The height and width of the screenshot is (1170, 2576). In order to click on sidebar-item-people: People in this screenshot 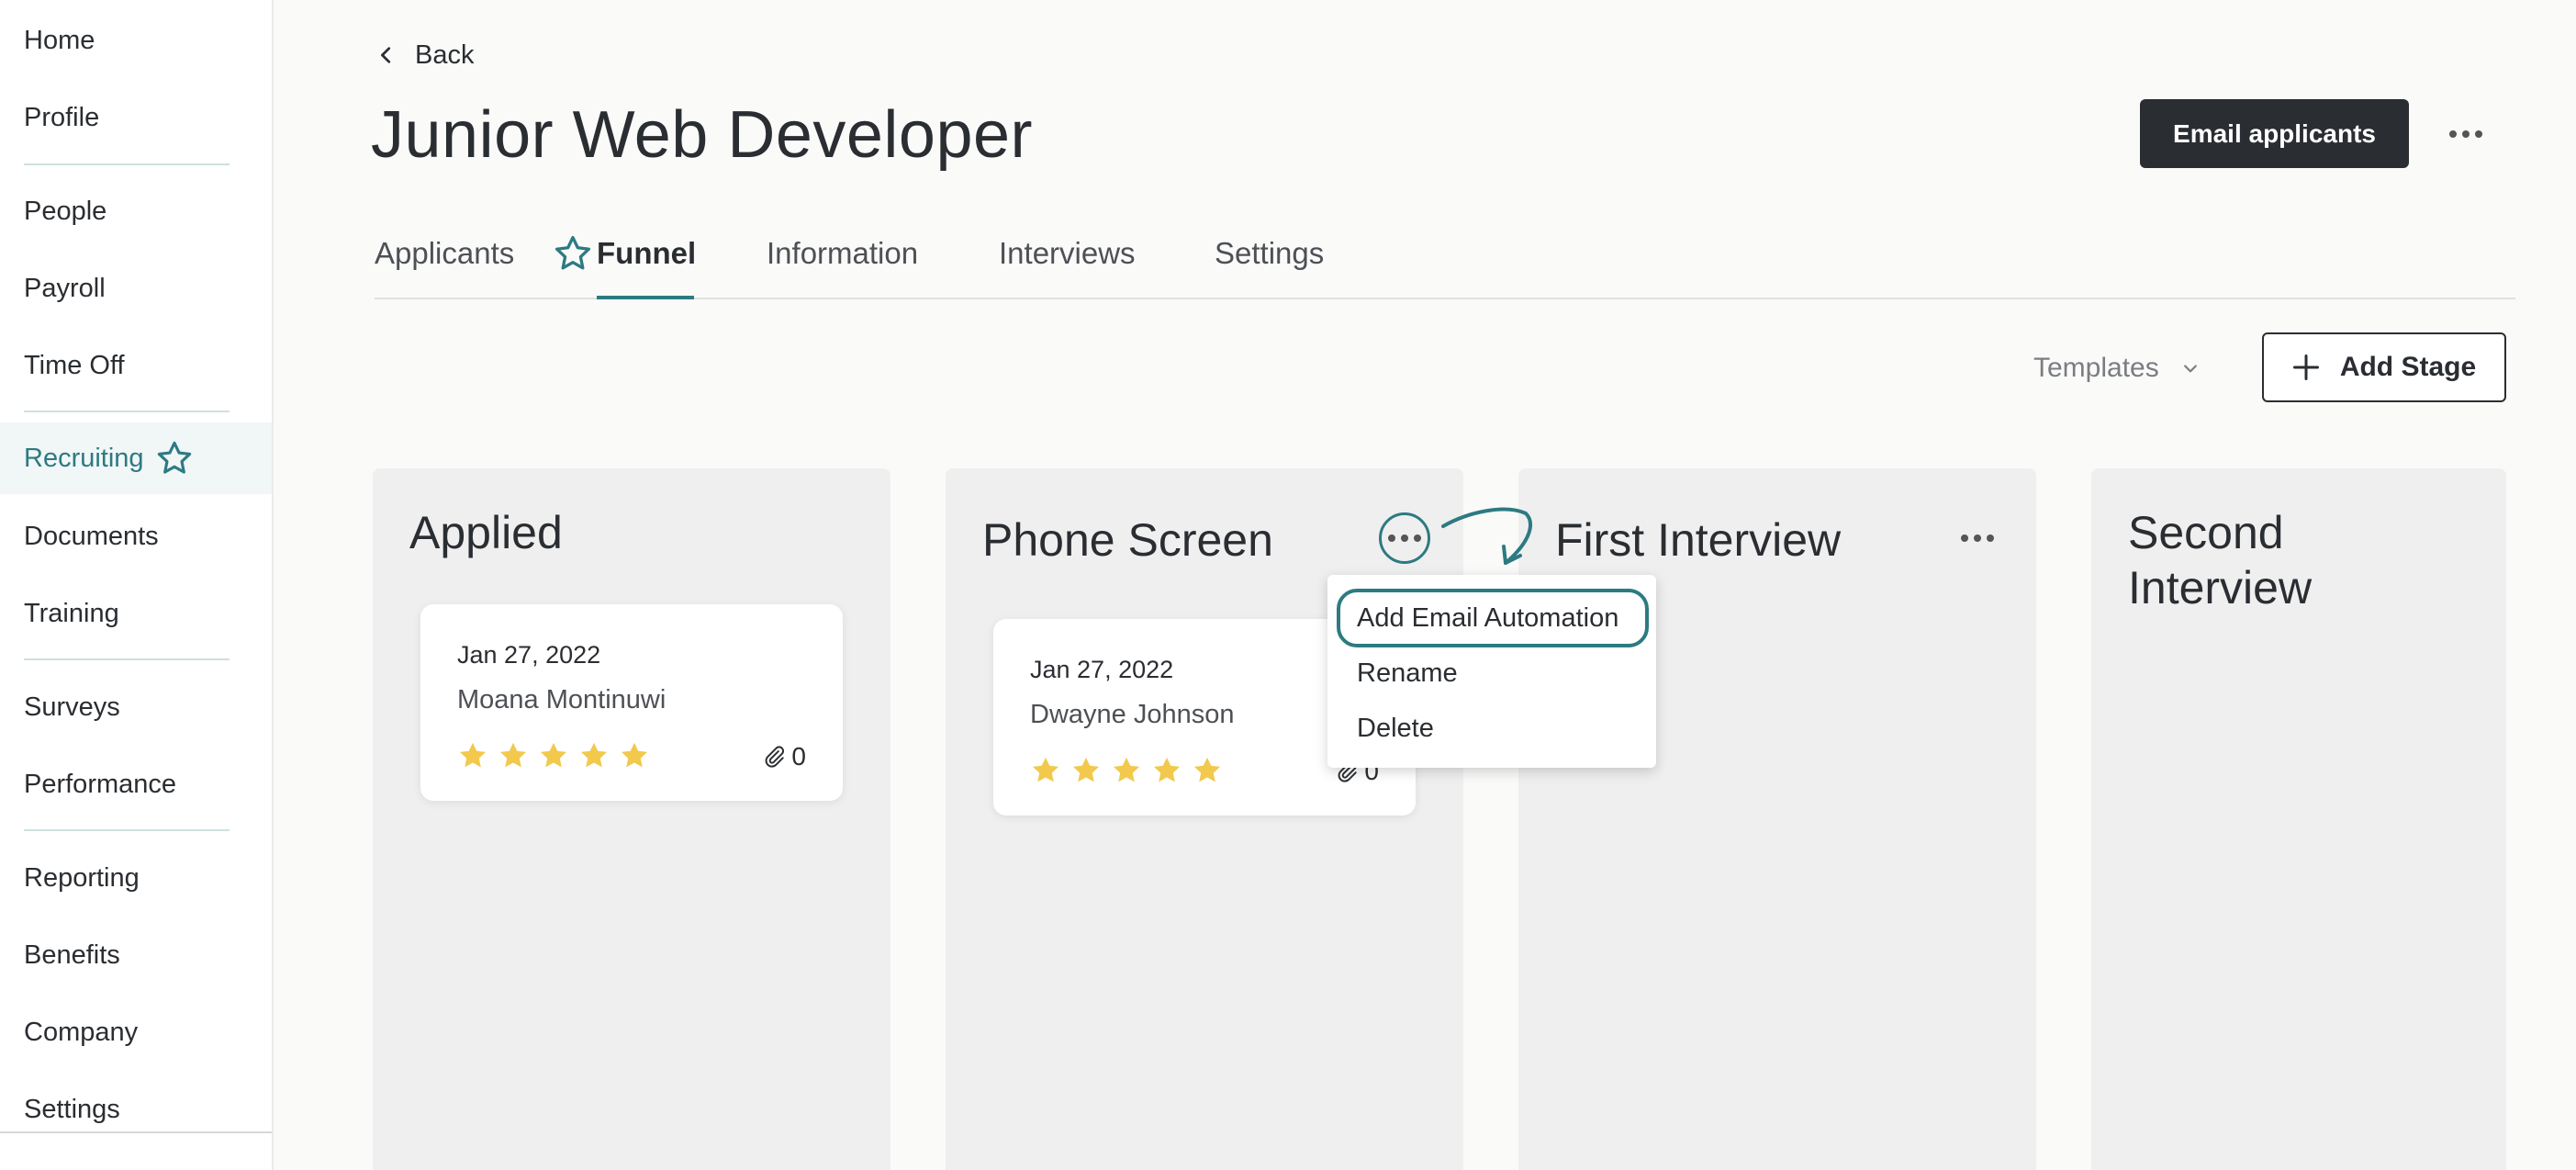, I will do `click(136, 211)`.